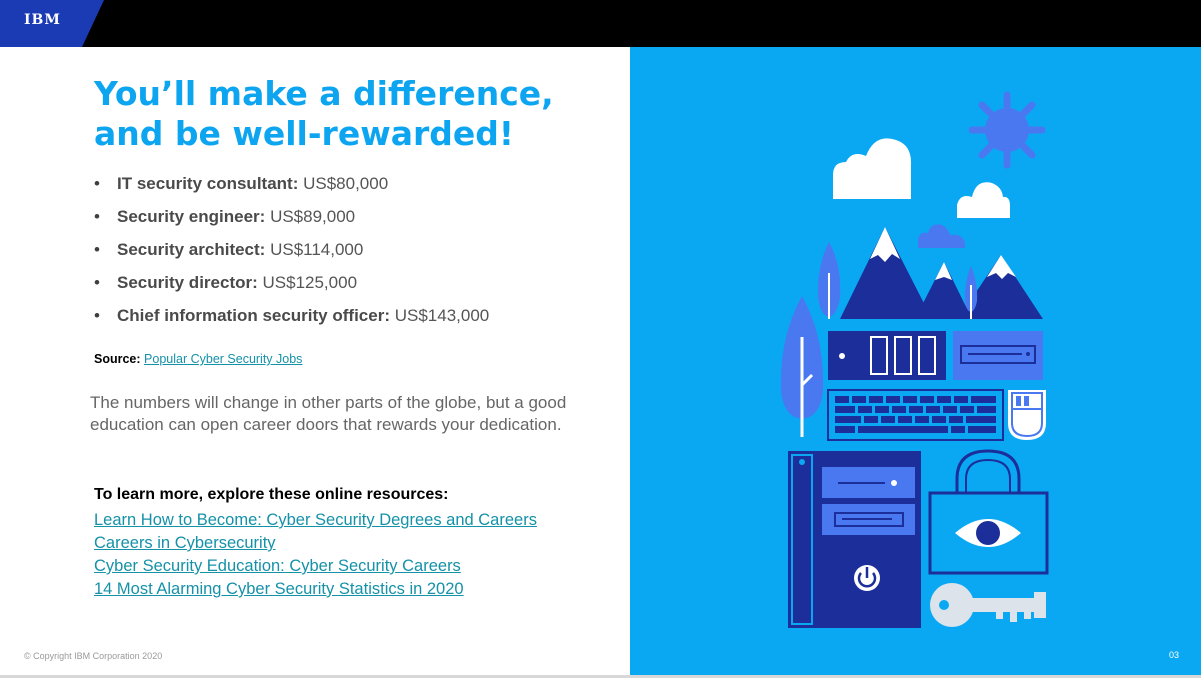  I want to click on job-salary: US$114,000, so click(317, 249).